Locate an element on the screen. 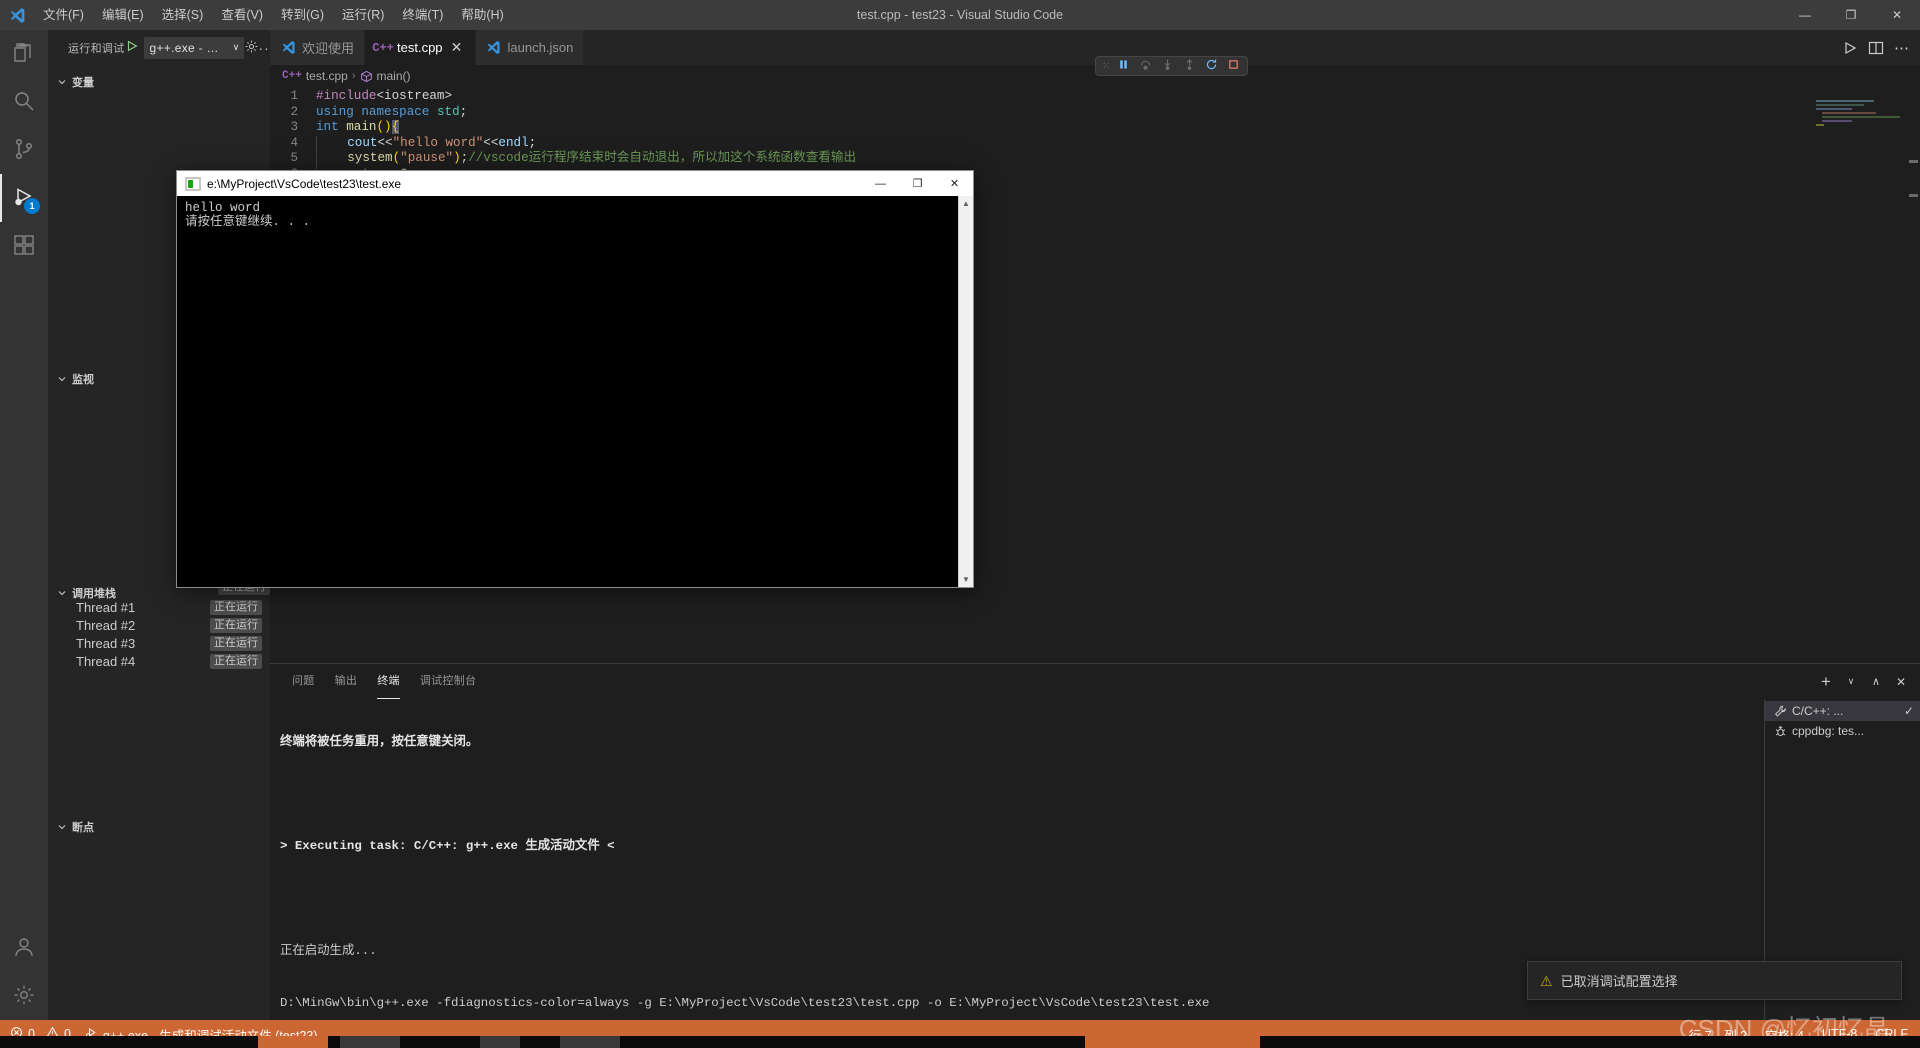 This screenshot has width=1920, height=1048. breadcrumb-file: C++ test.cpp is located at coordinates (315, 76).